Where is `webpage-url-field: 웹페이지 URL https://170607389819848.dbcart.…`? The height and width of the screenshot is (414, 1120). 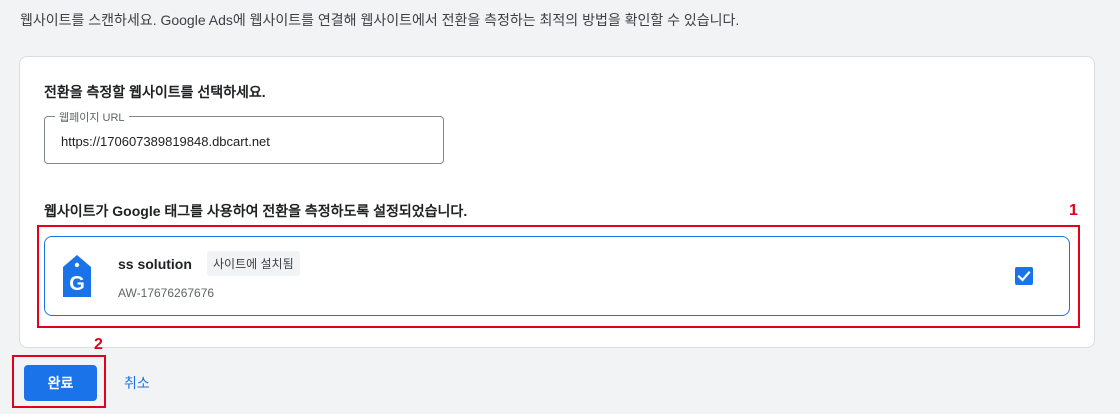
webpage-url-field: 웹페이지 URL https://170607389819848.dbcart.… is located at coordinates (244, 136).